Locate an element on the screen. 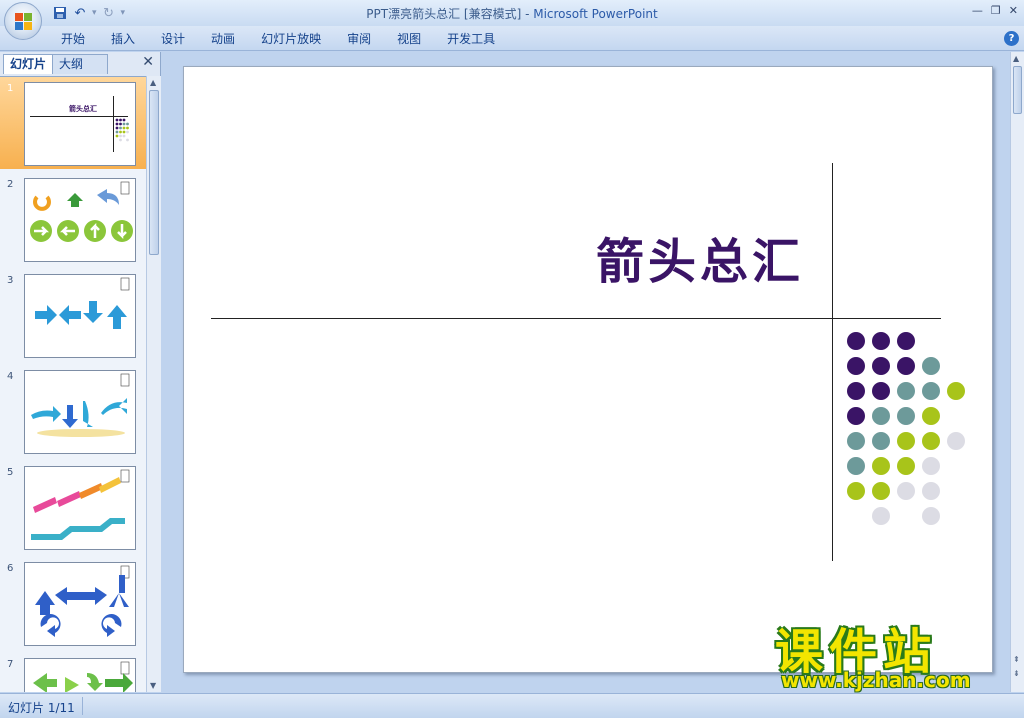 This screenshot has height=718, width=1024. slide-thumbnail-2: 2 is located at coordinates (73, 219).